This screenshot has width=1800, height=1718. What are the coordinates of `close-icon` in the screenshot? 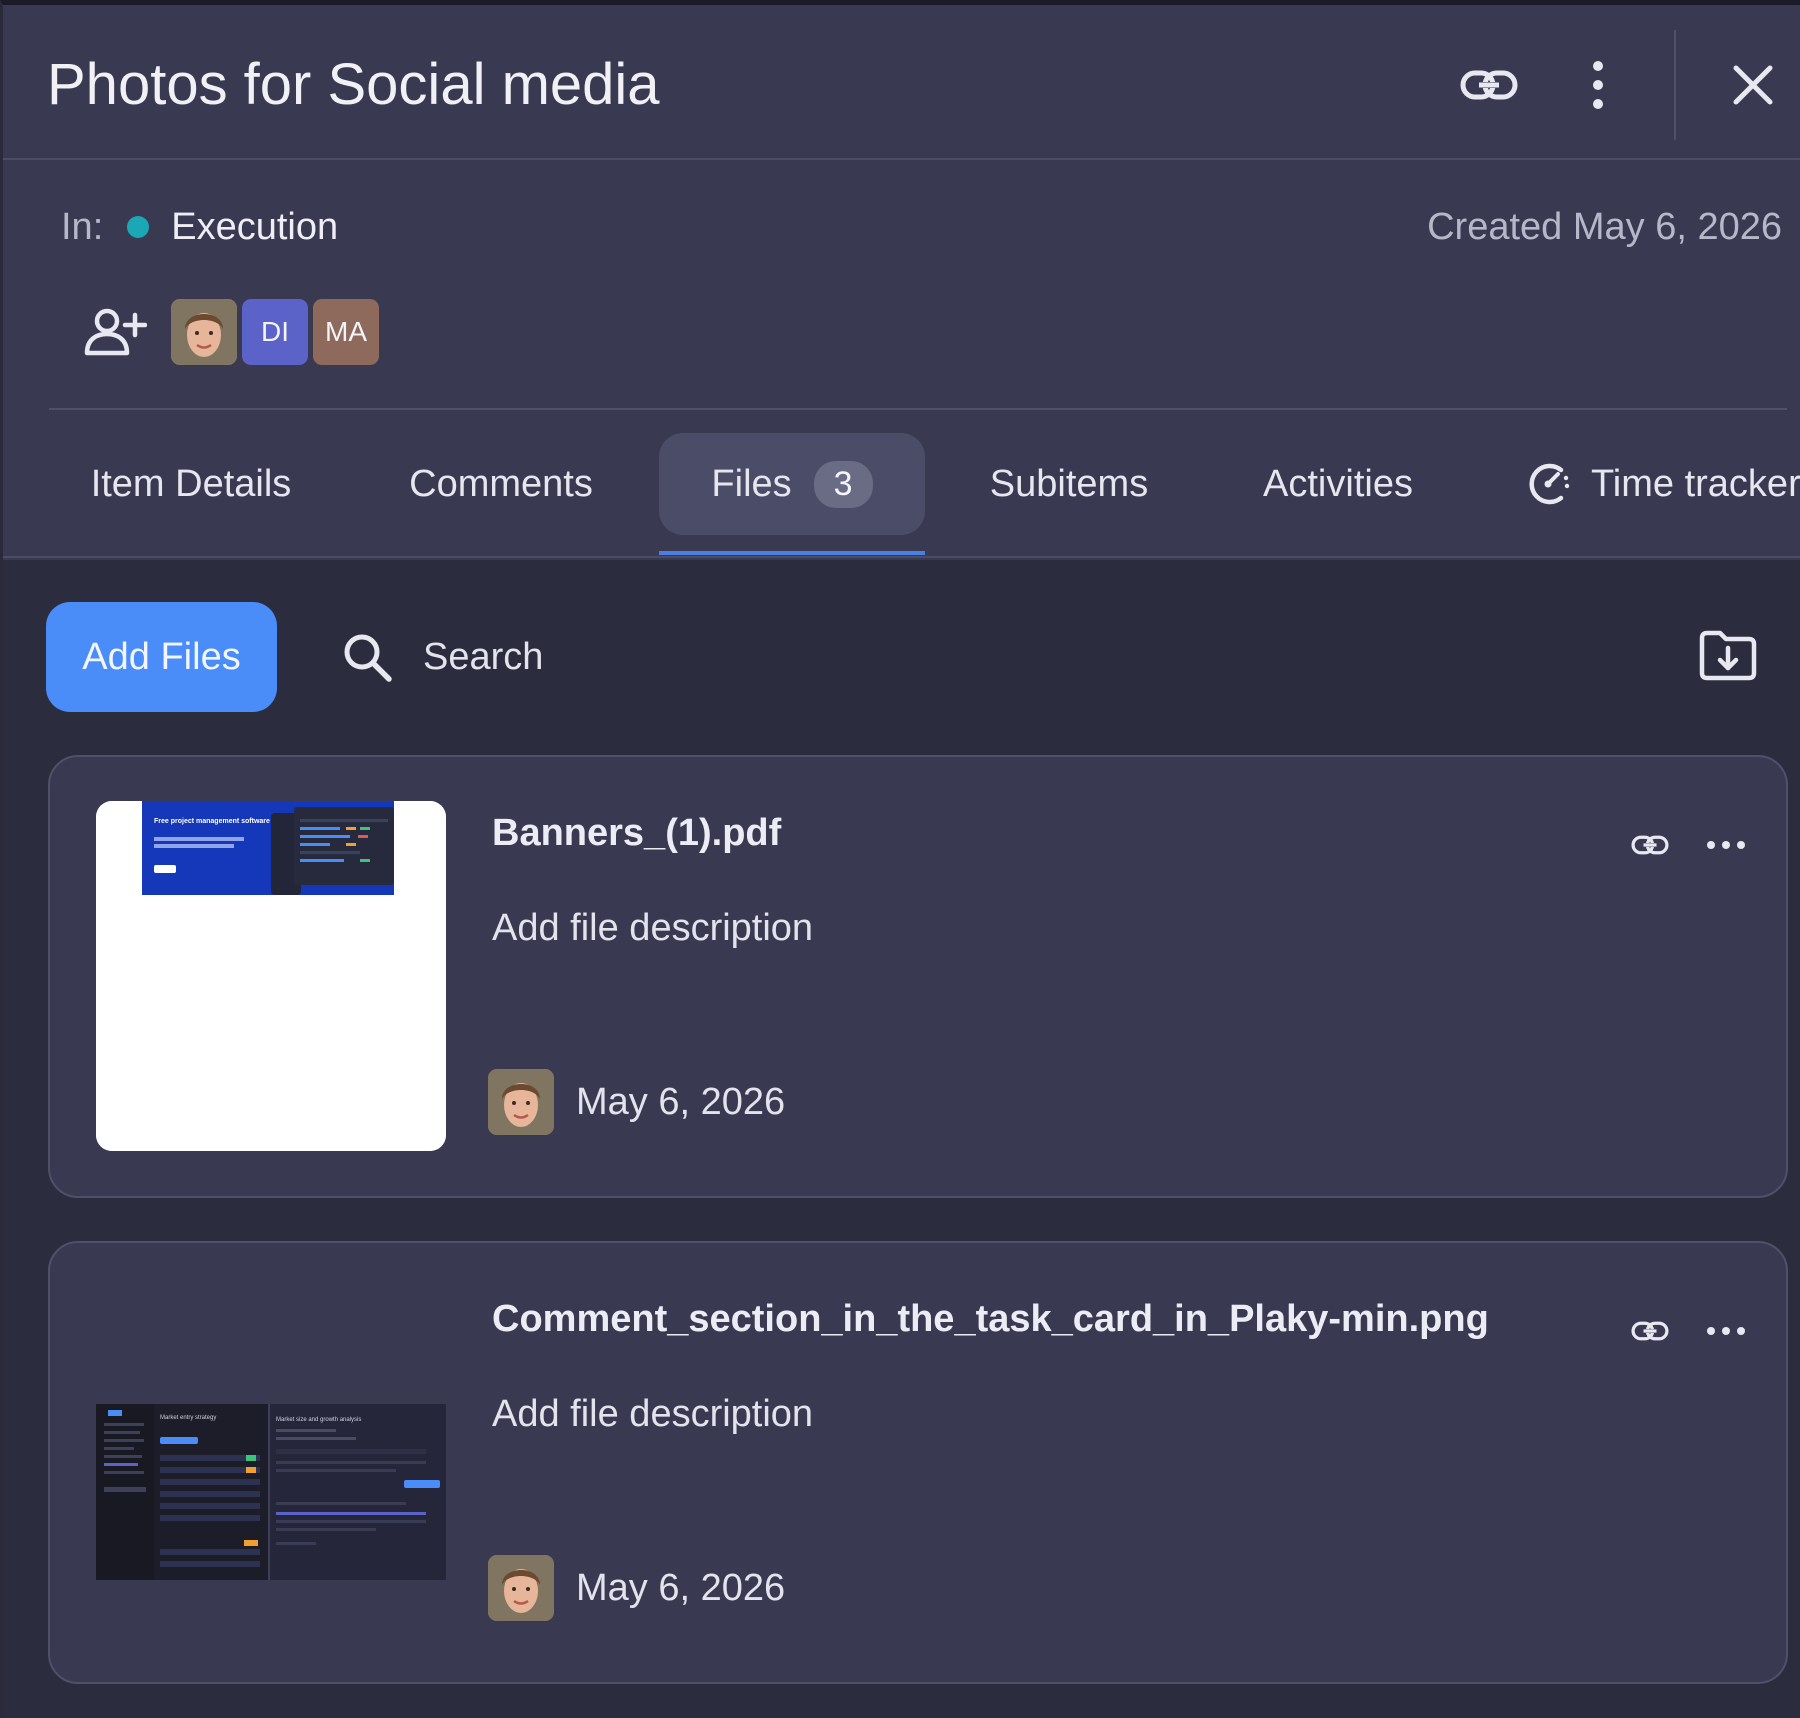 It's located at (1753, 85).